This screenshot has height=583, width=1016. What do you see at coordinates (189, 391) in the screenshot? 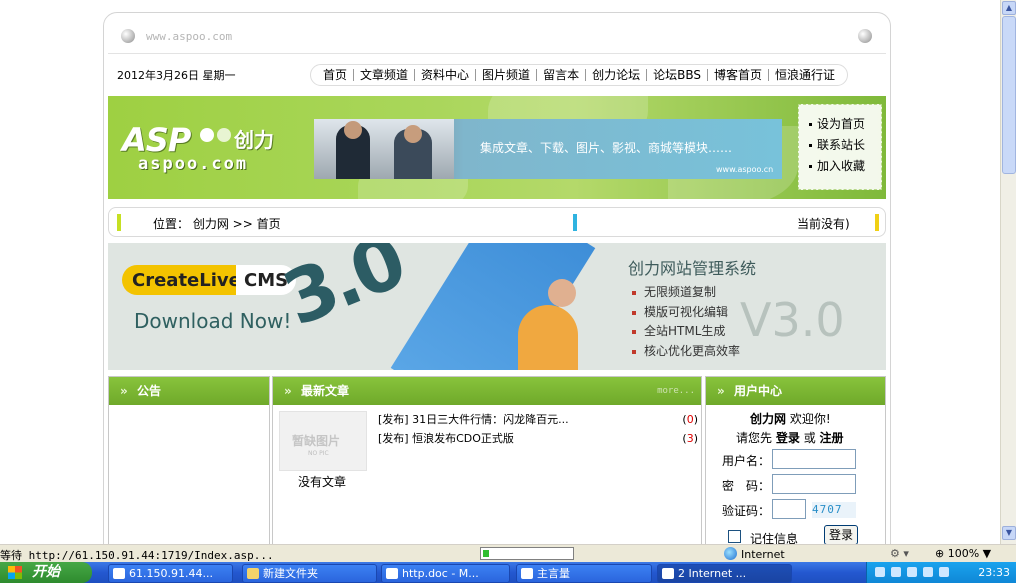
I see `notice-panel-title: » 公告` at bounding box center [189, 391].